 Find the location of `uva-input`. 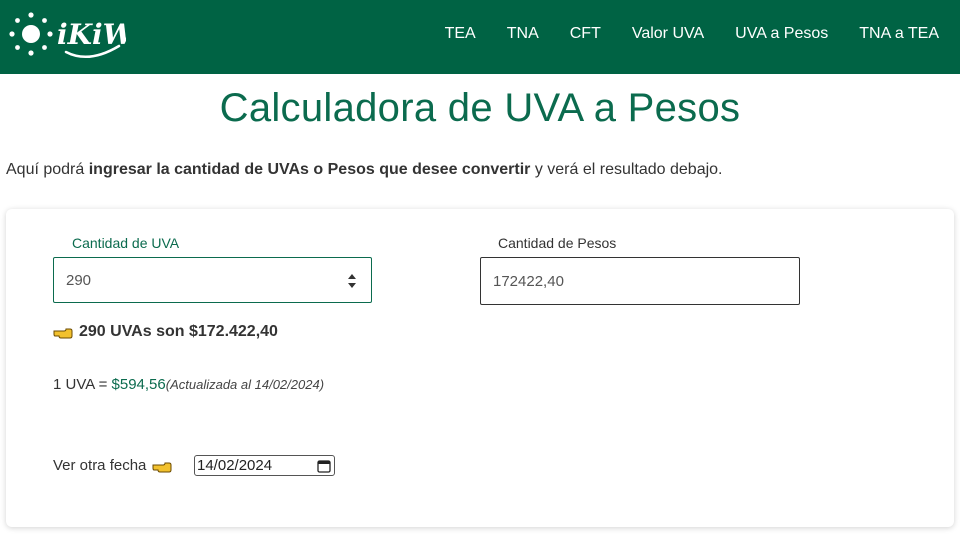

uva-input is located at coordinates (212, 280).